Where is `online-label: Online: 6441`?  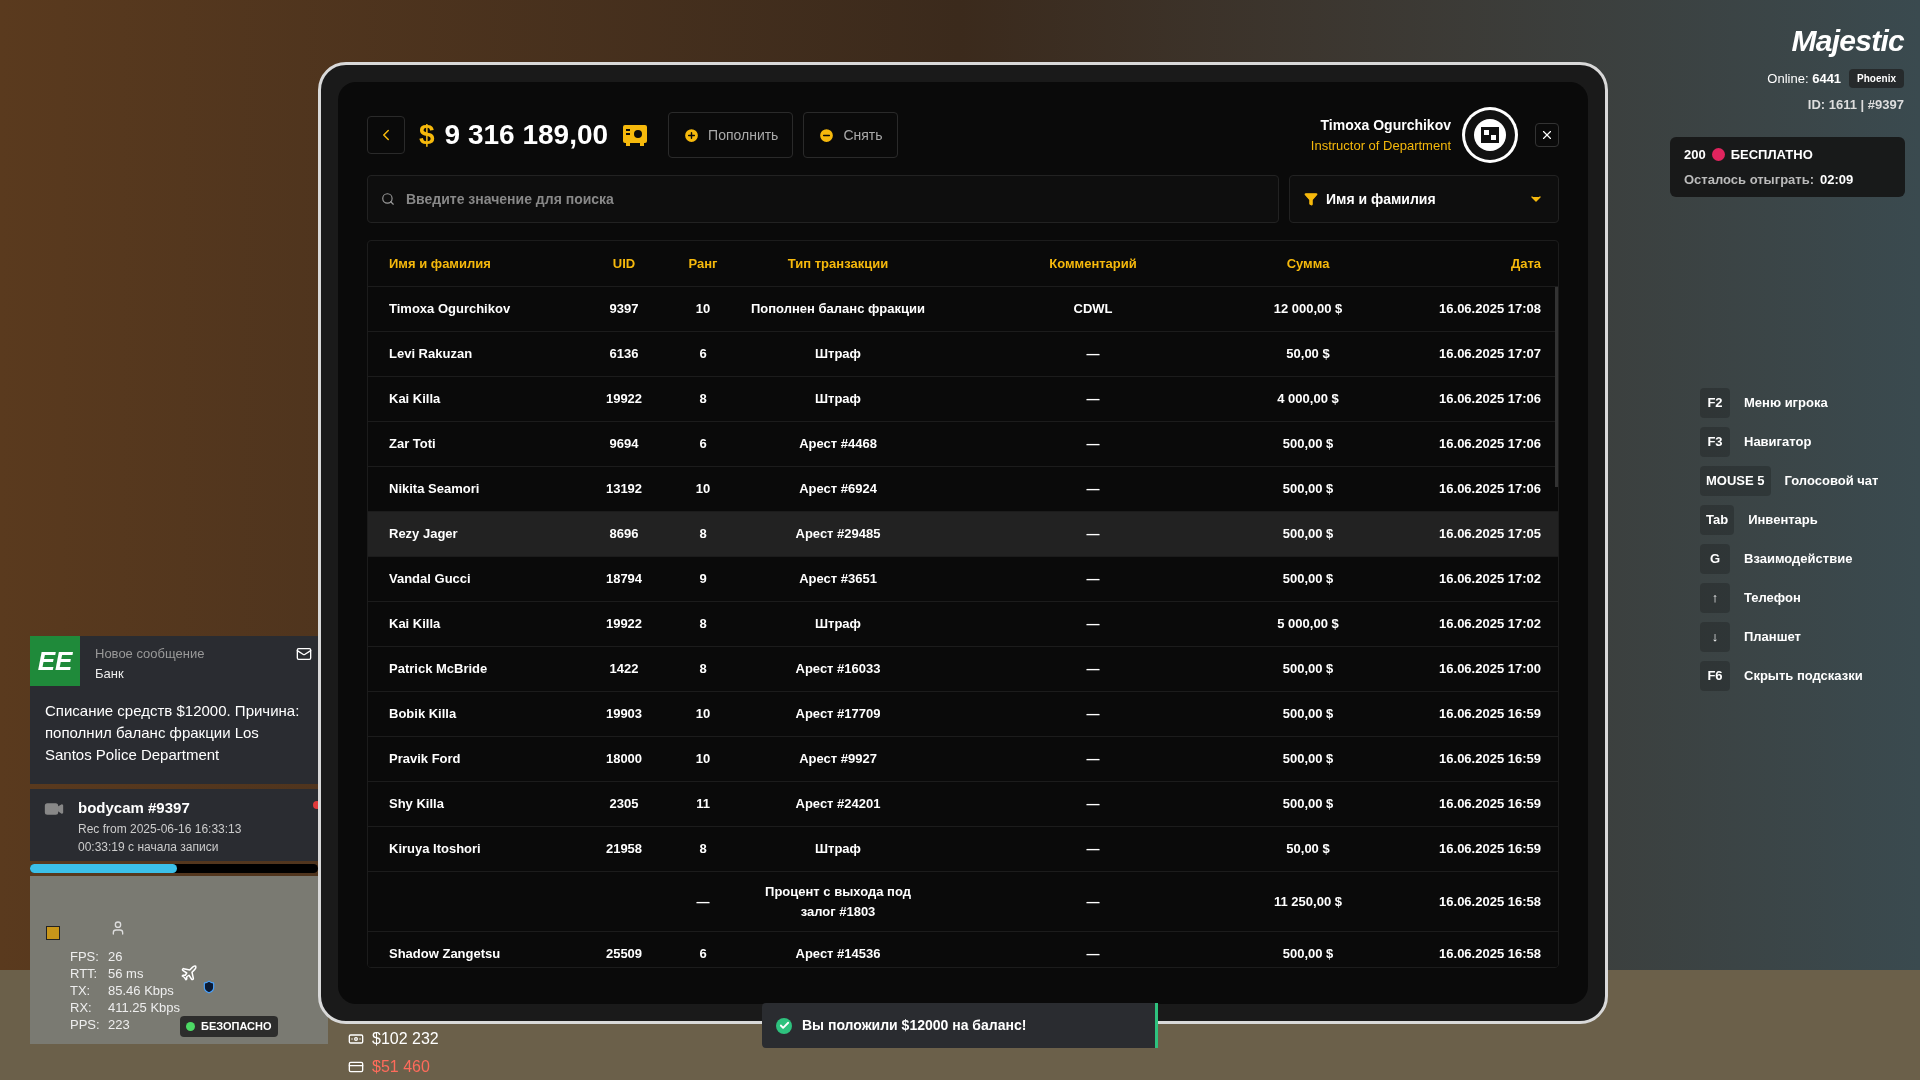
online-label: Online: 6441 is located at coordinates (1804, 79).